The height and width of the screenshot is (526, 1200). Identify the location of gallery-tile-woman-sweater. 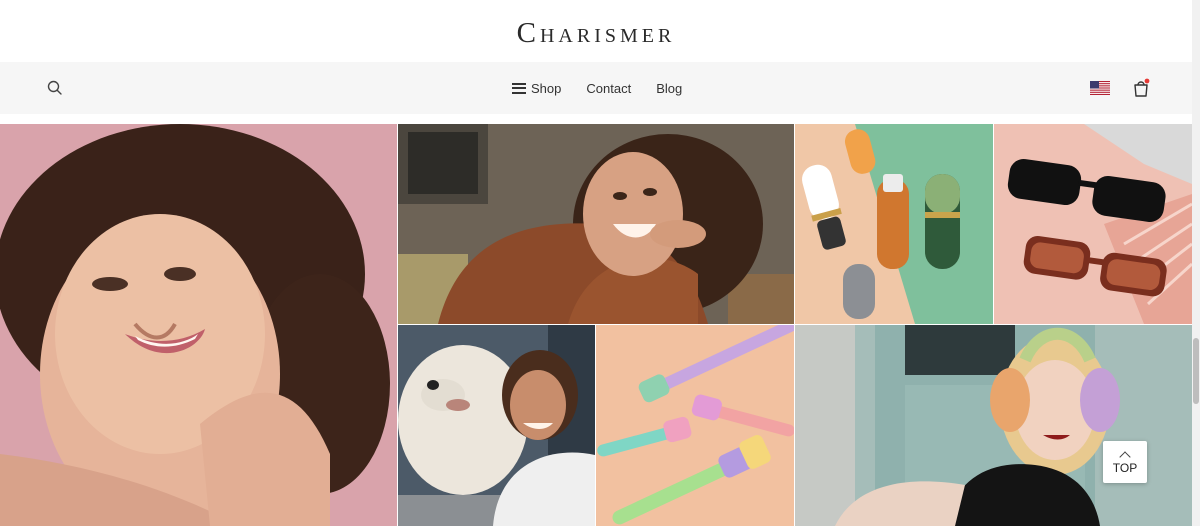
(596, 224).